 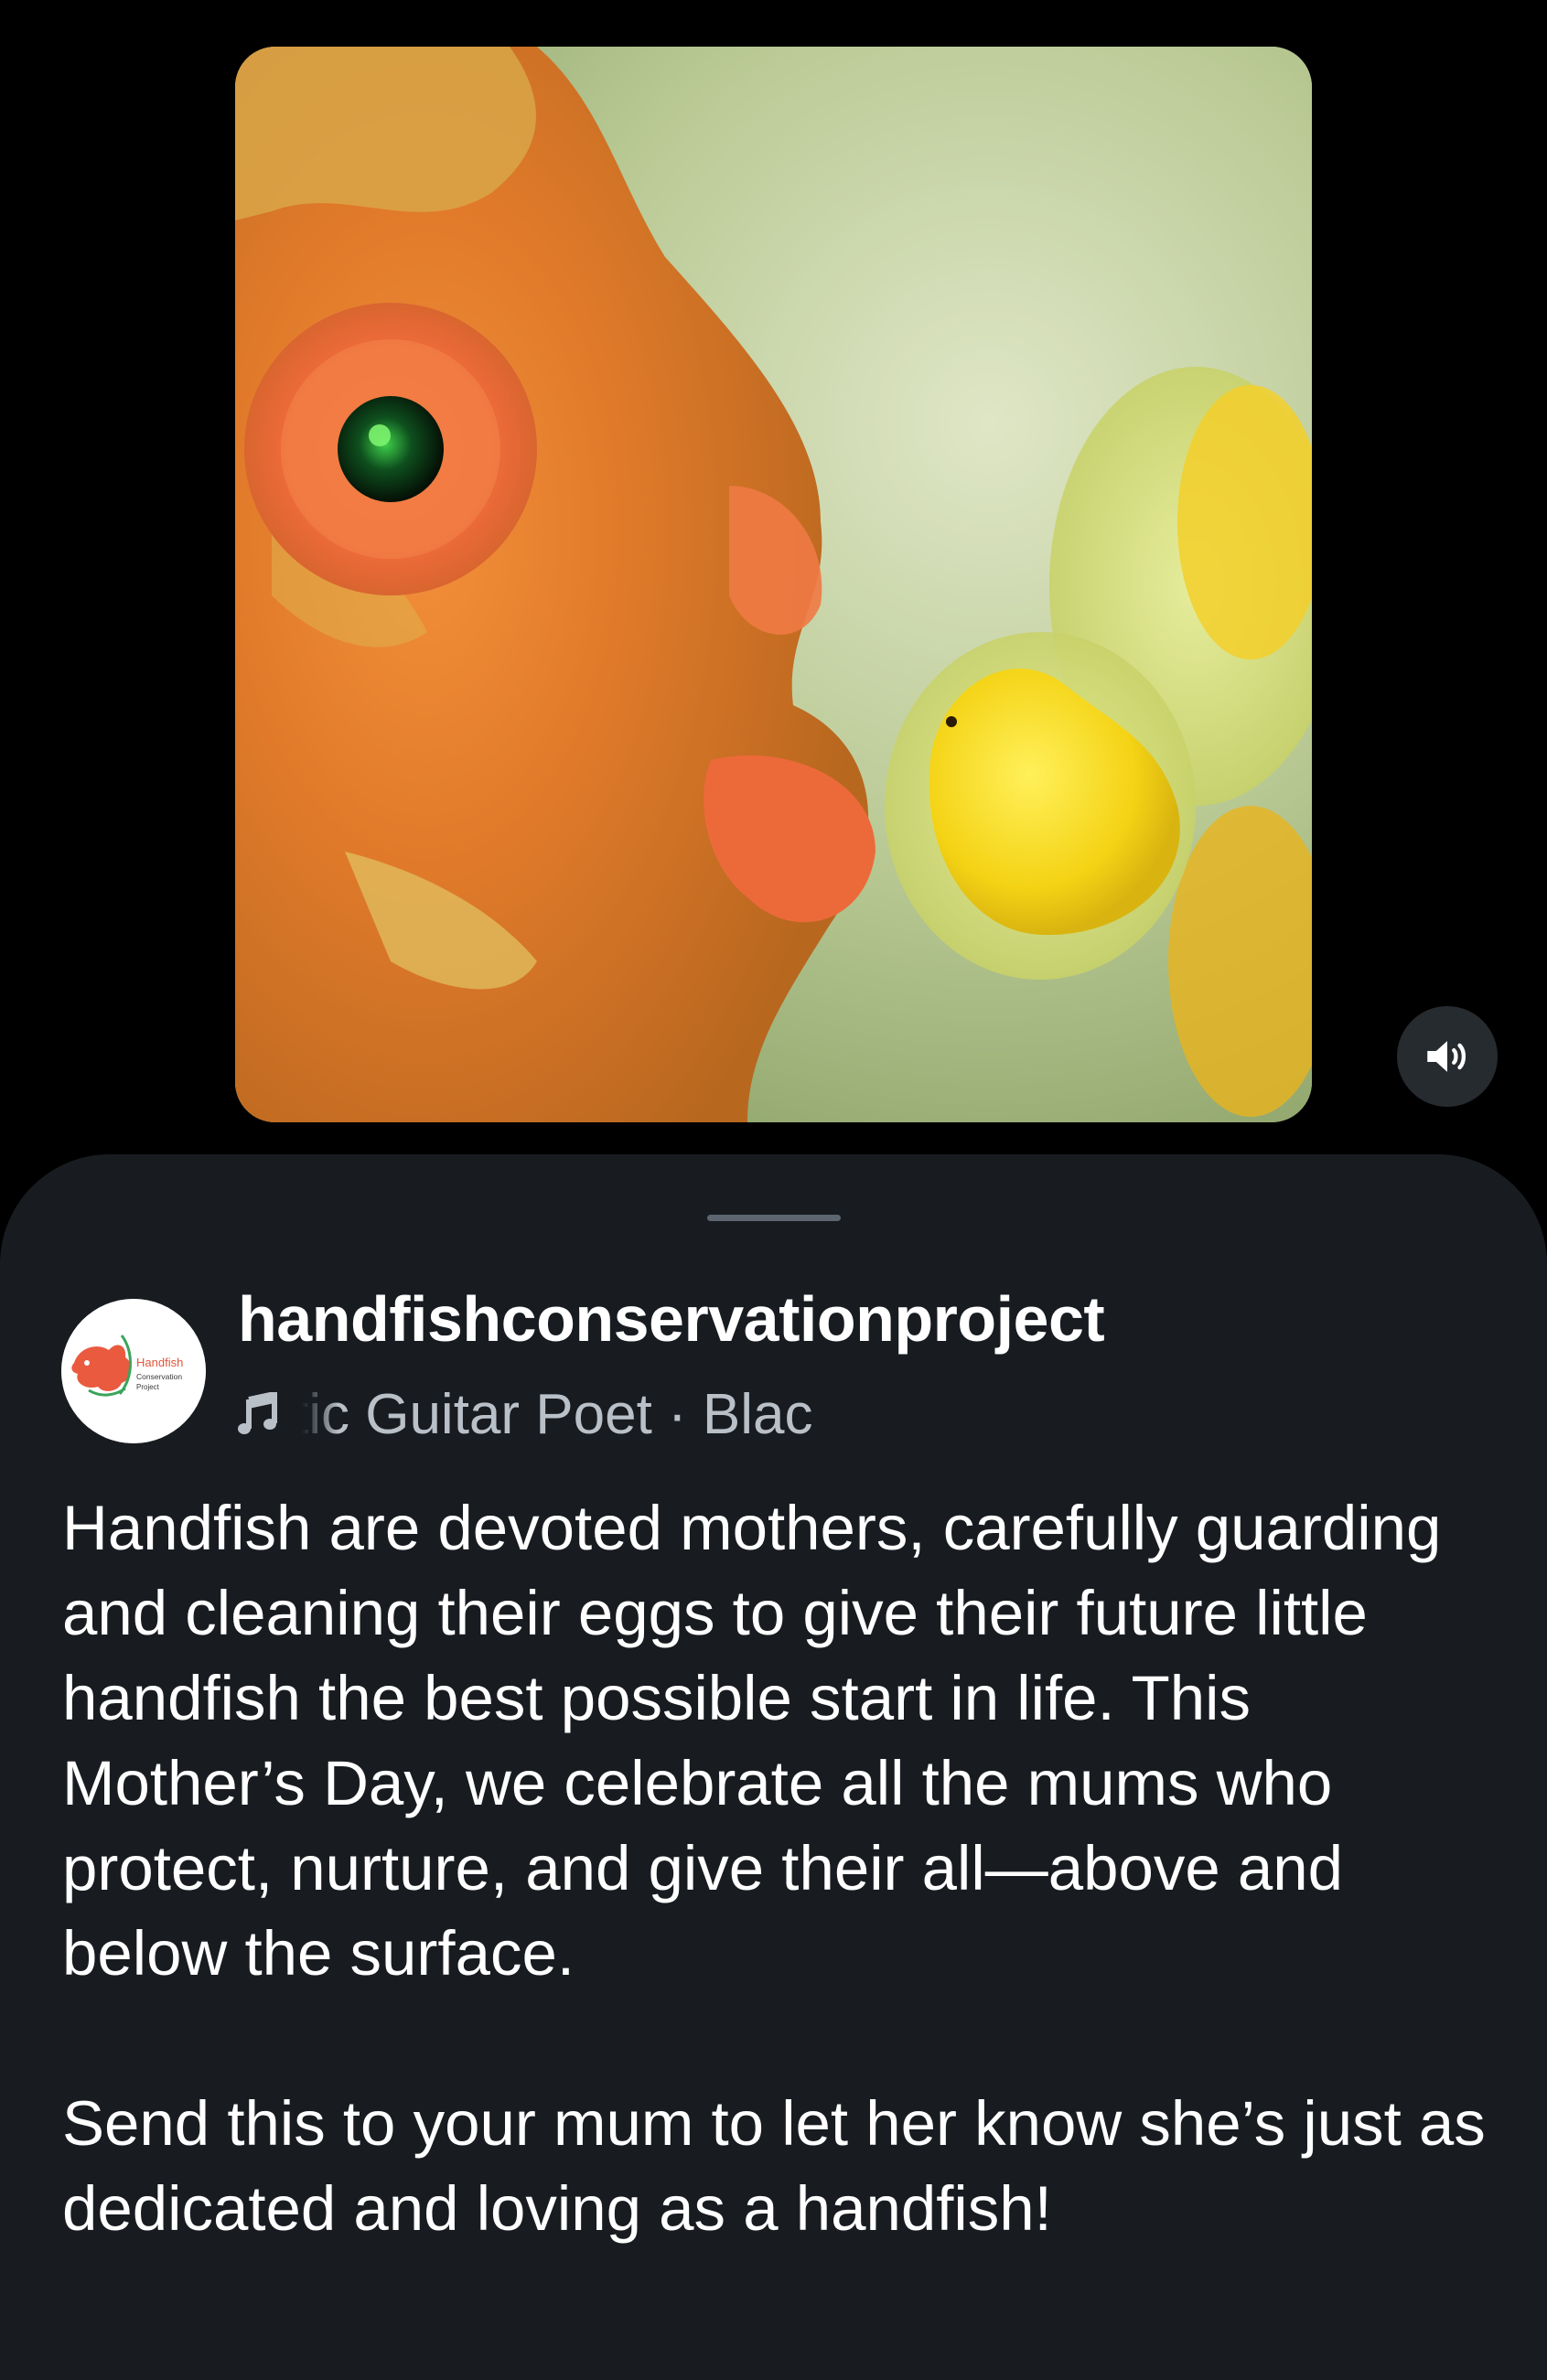 I want to click on handfish-conservation-logo: Handfish Conservation Project, so click(x=133, y=1371).